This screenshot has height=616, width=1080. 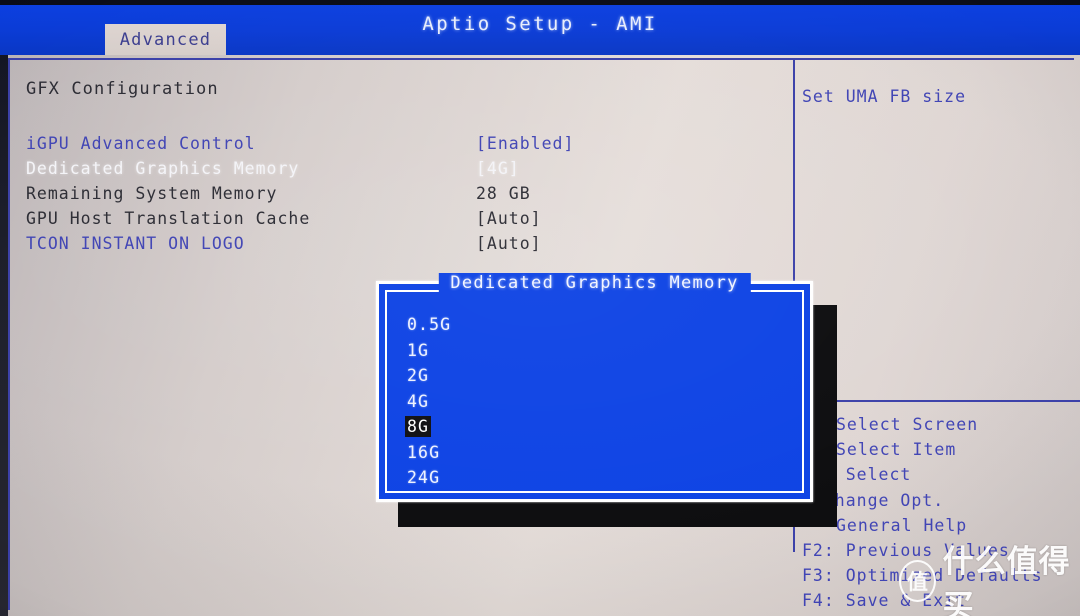 I want to click on dialog-option-16g: 16G, so click(x=595, y=453).